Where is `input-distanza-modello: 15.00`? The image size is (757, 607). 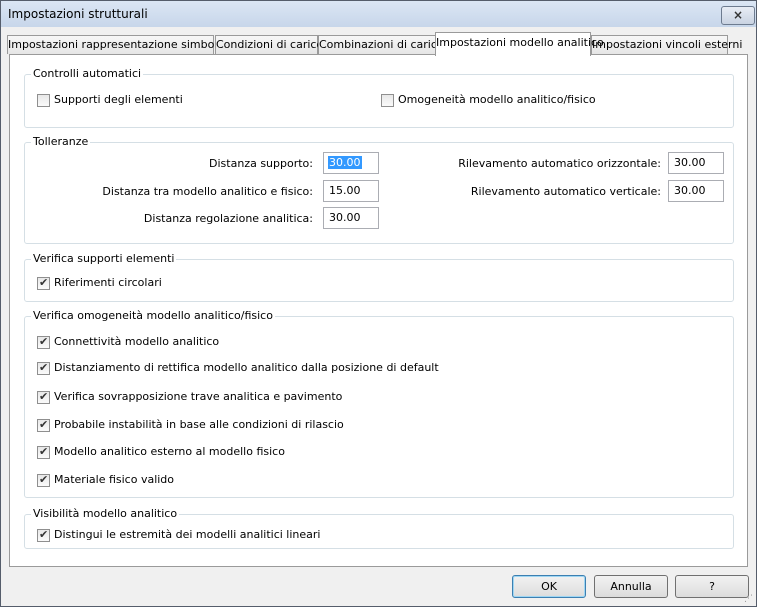
input-distanza-modello: 15.00 is located at coordinates (351, 191).